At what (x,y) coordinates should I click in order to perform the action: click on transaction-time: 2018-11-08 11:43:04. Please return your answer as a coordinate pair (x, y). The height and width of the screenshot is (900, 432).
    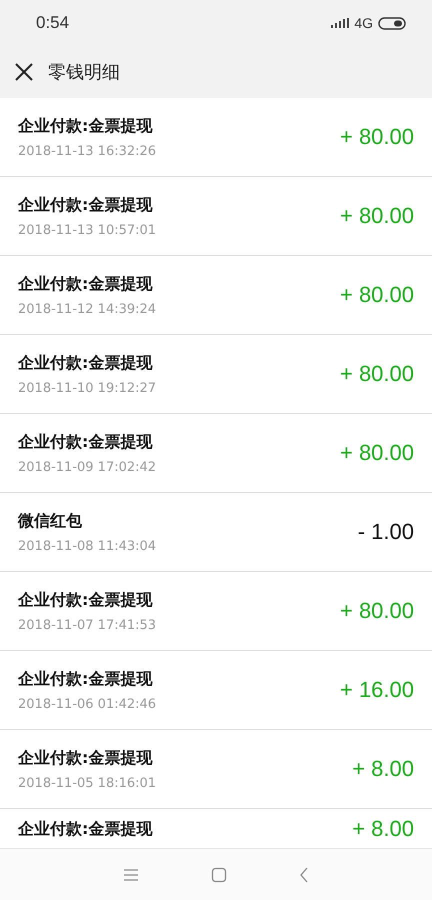
    Looking at the image, I should click on (88, 546).